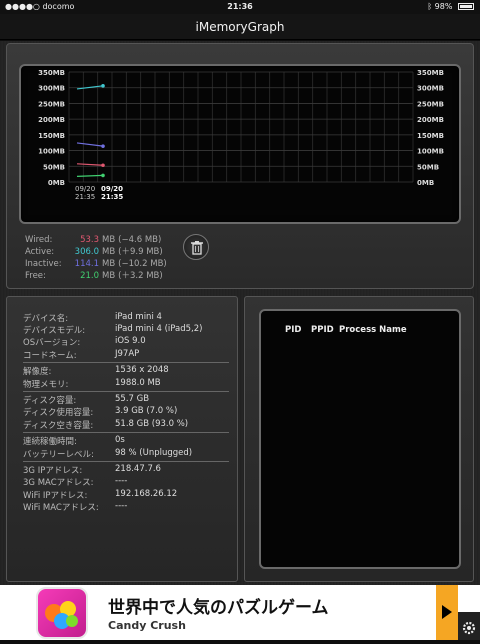 This screenshot has height=644, width=480. Describe the element at coordinates (52, 343) in the screenshot. I see `info-key: OSバージョン:` at that location.